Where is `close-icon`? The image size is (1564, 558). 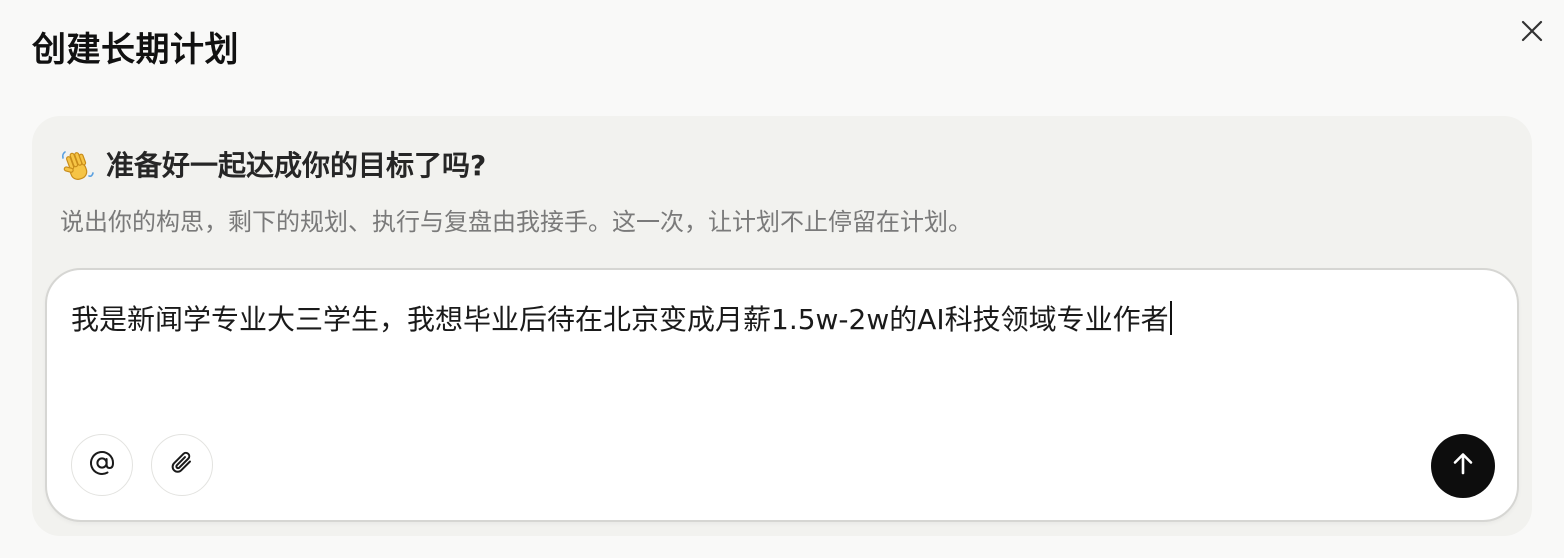
close-icon is located at coordinates (1532, 33).